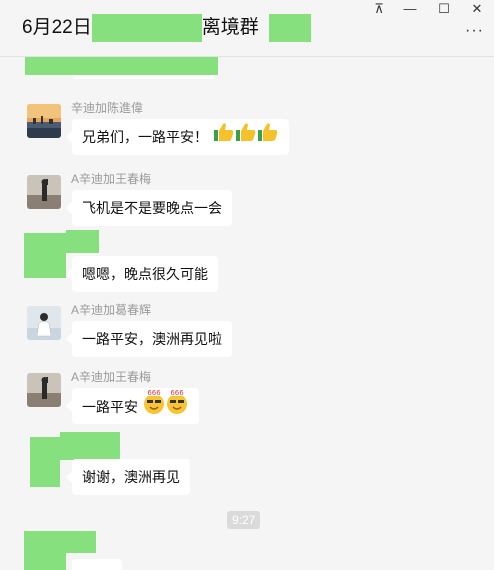  I want to click on message-text: 飞机是不是要晚点一会, so click(152, 208).